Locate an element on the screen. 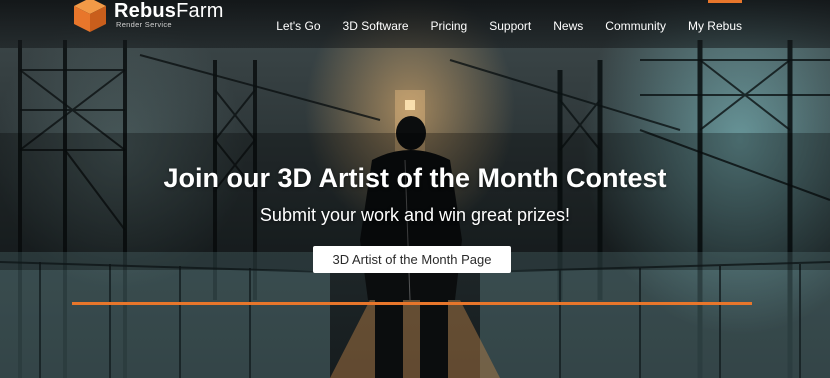  nav-item-lets-go: Let's Go is located at coordinates (298, 26).